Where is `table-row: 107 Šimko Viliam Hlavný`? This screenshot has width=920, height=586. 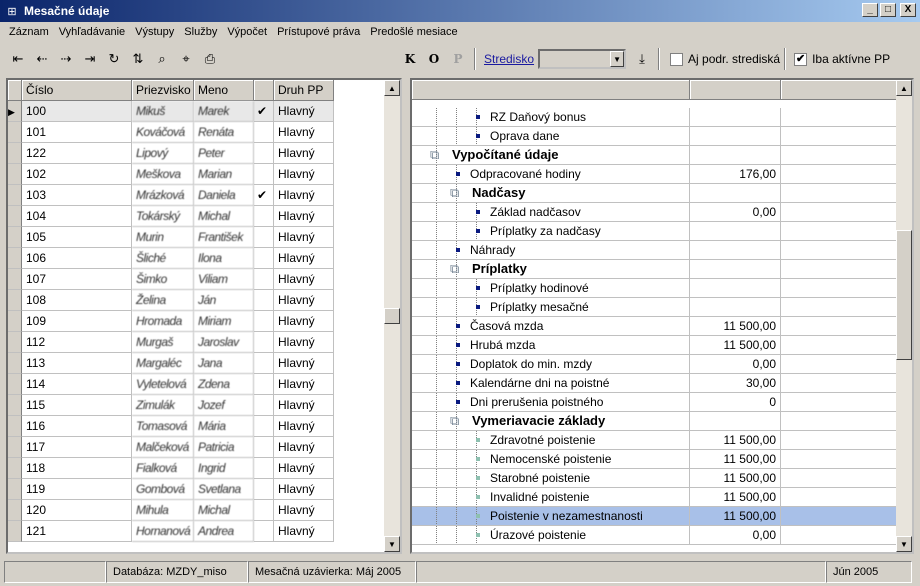
table-row: 107 Šimko Viliam Hlavný is located at coordinates (171, 279).